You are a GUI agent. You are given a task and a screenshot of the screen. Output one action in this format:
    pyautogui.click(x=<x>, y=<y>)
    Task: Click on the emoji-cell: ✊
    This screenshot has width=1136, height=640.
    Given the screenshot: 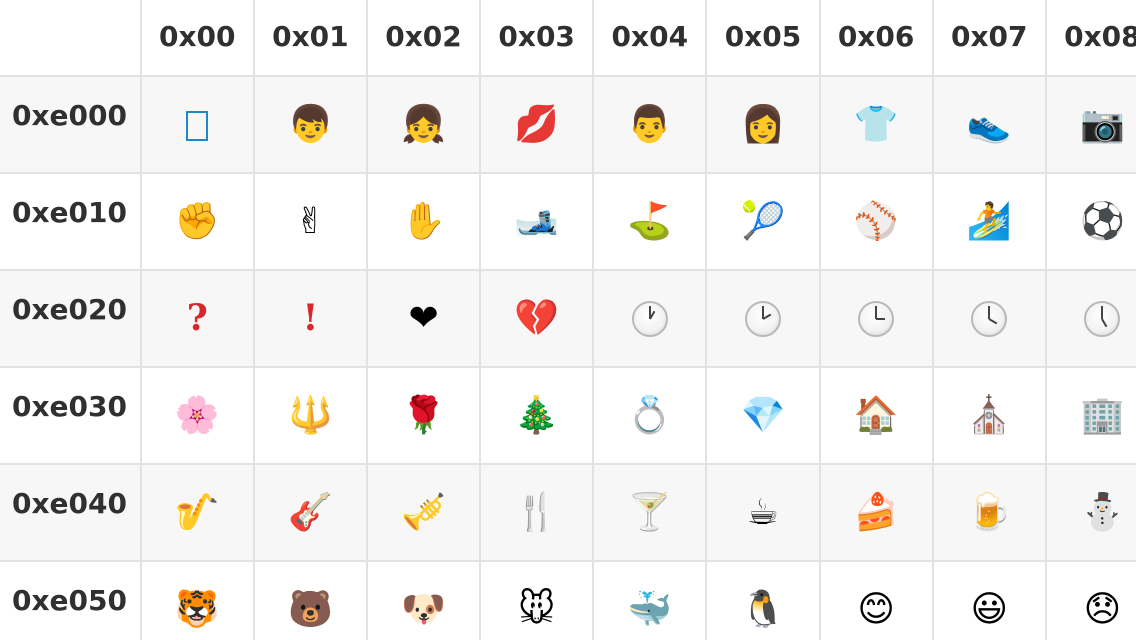 What is the action you would take?
    pyautogui.click(x=197, y=221)
    